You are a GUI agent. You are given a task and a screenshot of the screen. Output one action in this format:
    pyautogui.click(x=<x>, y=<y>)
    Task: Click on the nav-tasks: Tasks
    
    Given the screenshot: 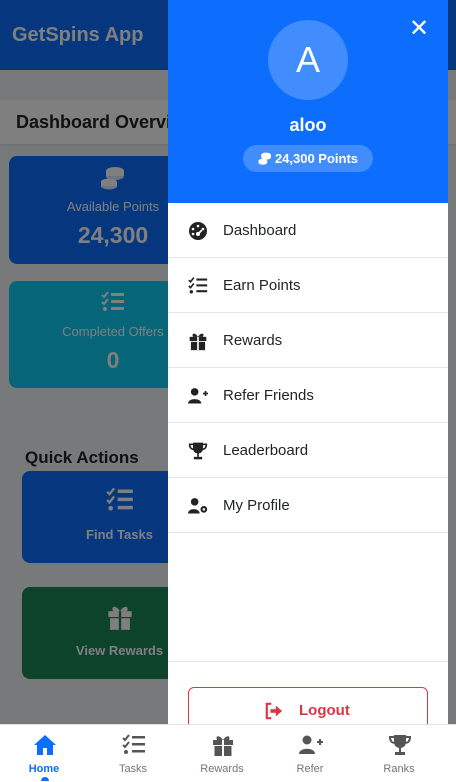 What is the action you would take?
    pyautogui.click(x=133, y=753)
    